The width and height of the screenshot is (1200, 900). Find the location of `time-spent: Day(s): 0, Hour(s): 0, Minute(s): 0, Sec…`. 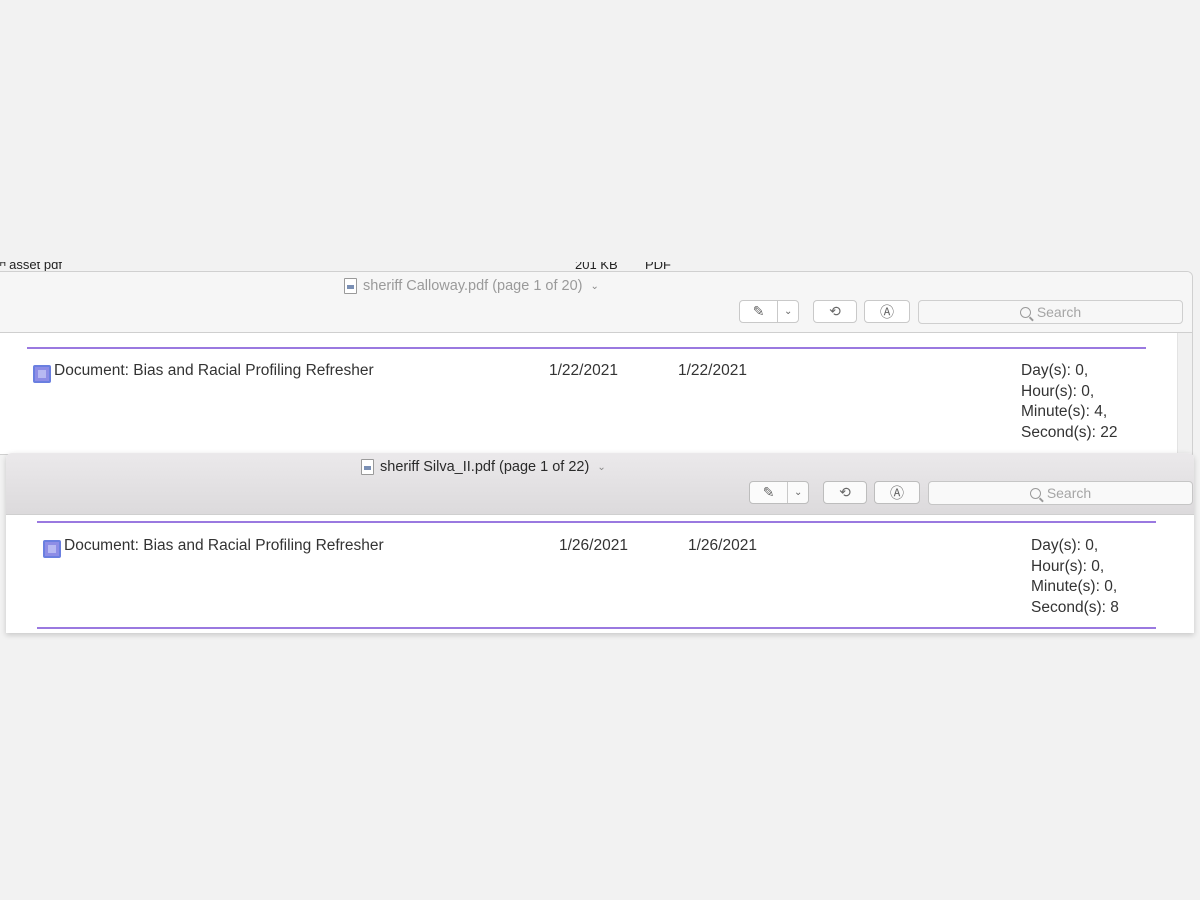

time-spent: Day(s): 0, Hour(s): 0, Minute(s): 0, Sec… is located at coordinates (1075, 577).